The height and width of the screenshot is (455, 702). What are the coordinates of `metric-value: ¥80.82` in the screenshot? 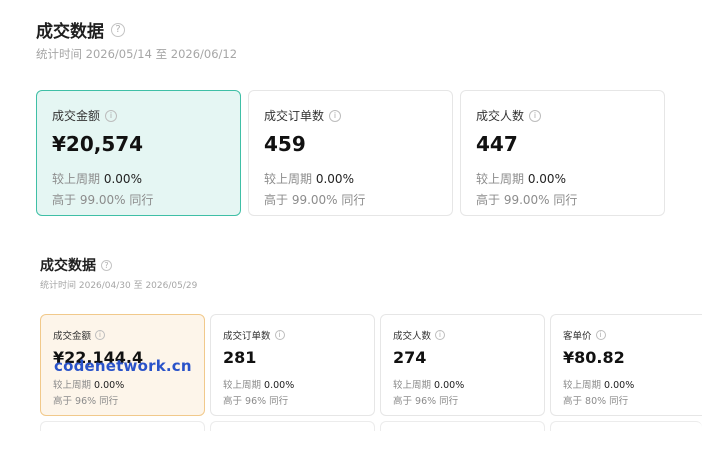 It's located at (594, 357).